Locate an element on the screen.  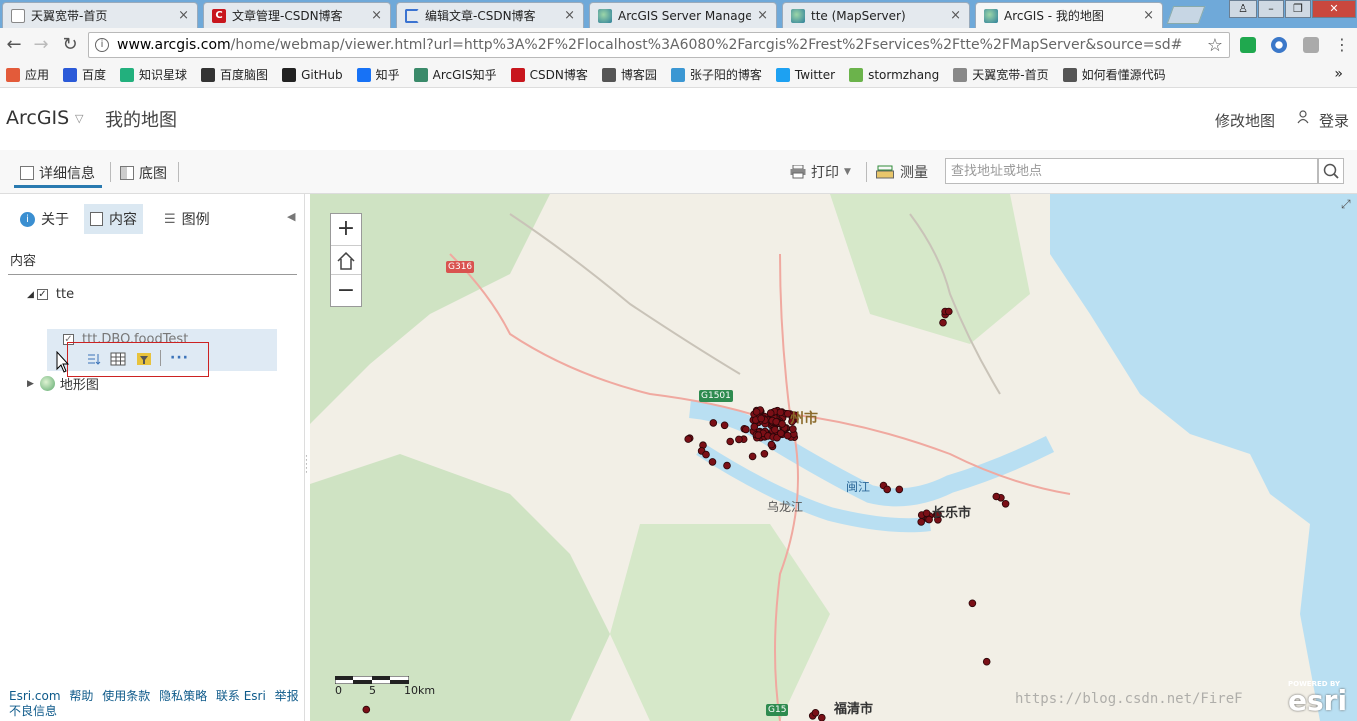
back-button: ← is located at coordinates (14, 45).